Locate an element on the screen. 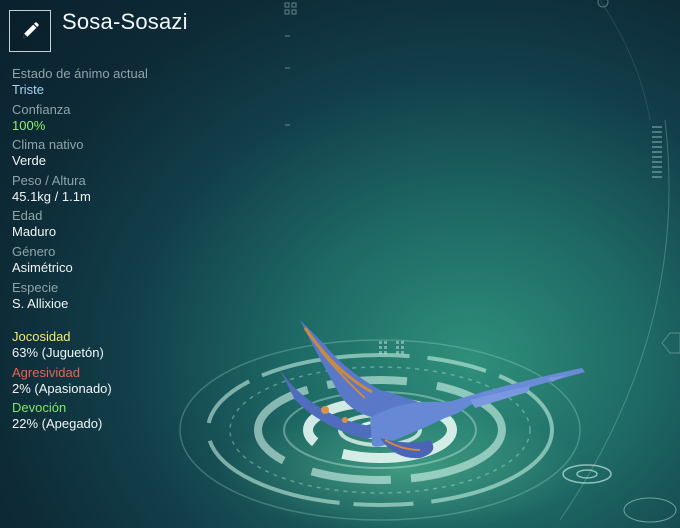  trait-value: 22% (Apegado) is located at coordinates (57, 424).